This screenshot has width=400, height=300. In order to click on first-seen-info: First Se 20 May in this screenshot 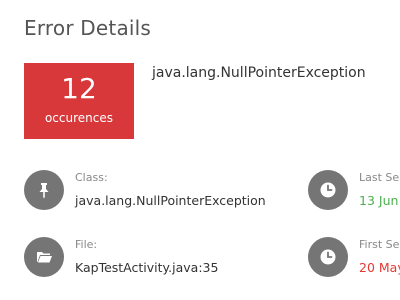, I will do `click(354, 259)`.